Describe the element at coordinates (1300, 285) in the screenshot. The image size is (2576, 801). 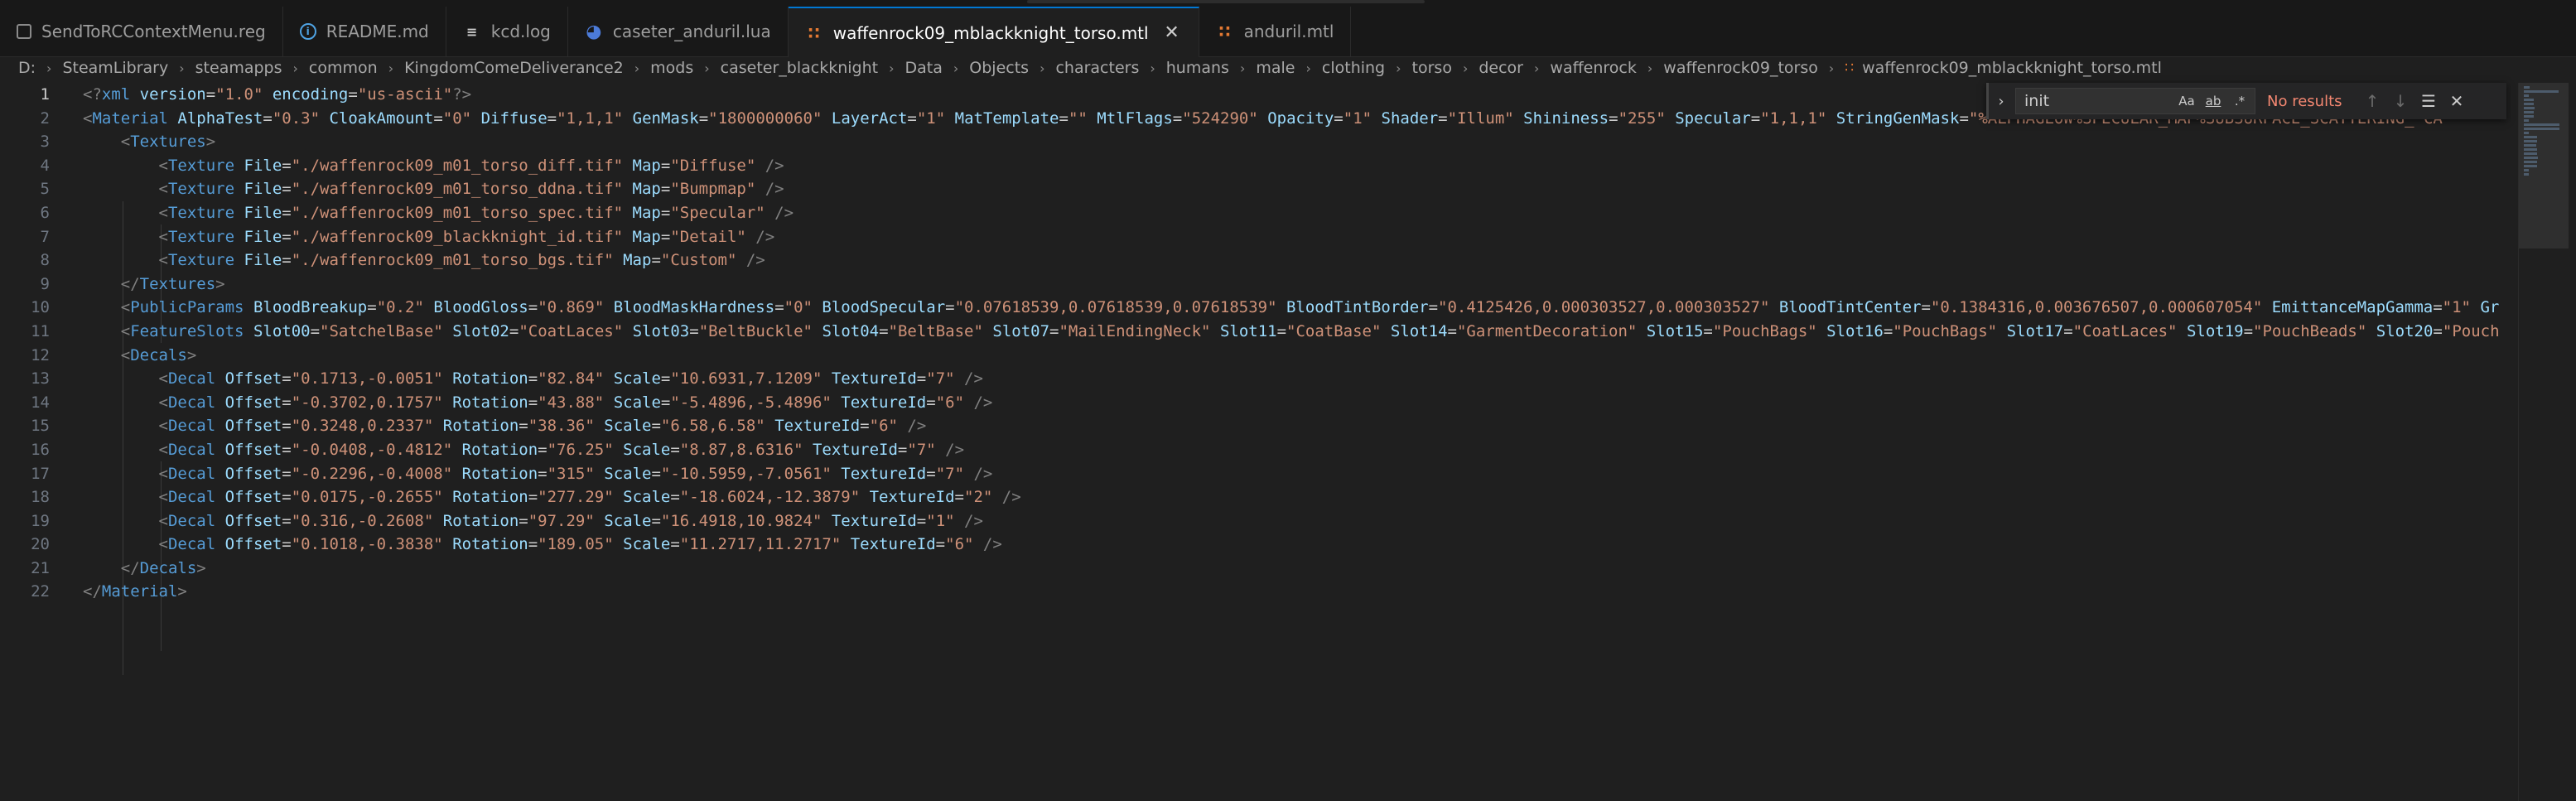
I see `code-line: </Textures>` at that location.